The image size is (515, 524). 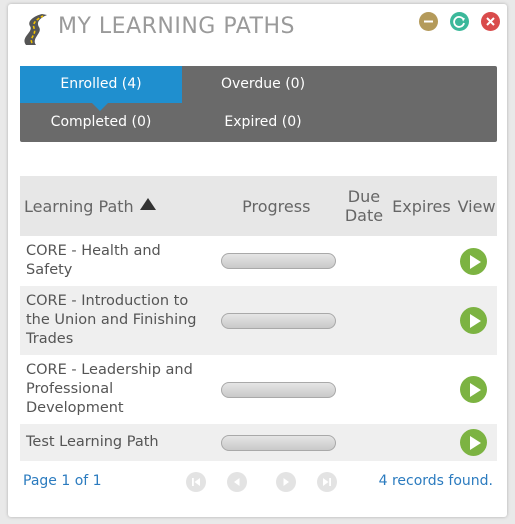 What do you see at coordinates (257, 482) in the screenshot?
I see `table-footer: Page 1 of 1 4 records found.` at bounding box center [257, 482].